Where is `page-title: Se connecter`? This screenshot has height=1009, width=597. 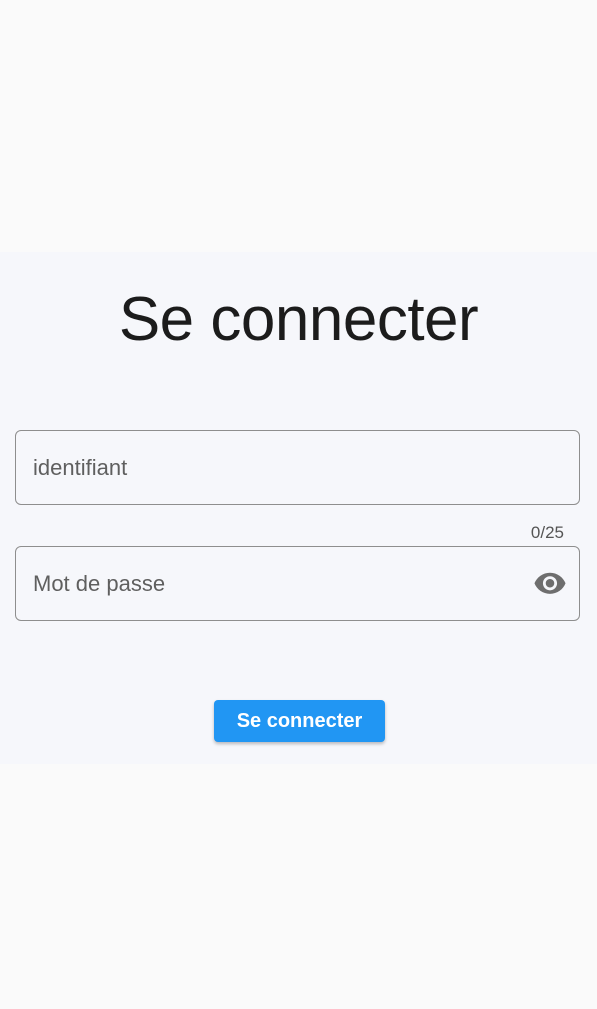
page-title: Se connecter is located at coordinates (298, 319).